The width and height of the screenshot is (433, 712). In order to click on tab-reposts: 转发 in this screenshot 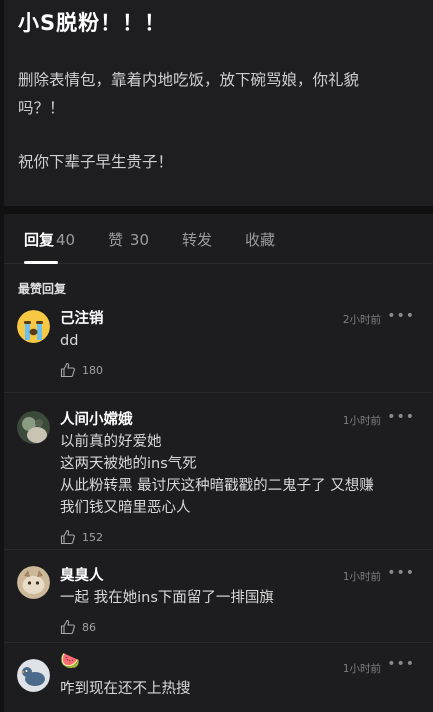, I will do `click(197, 246)`.